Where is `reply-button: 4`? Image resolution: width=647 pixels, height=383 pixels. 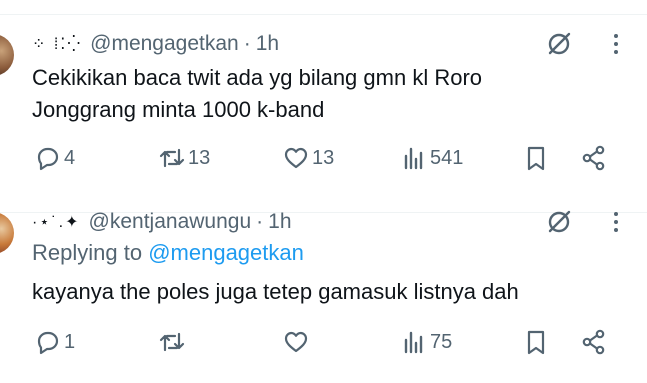
reply-button: 4 is located at coordinates (54, 158).